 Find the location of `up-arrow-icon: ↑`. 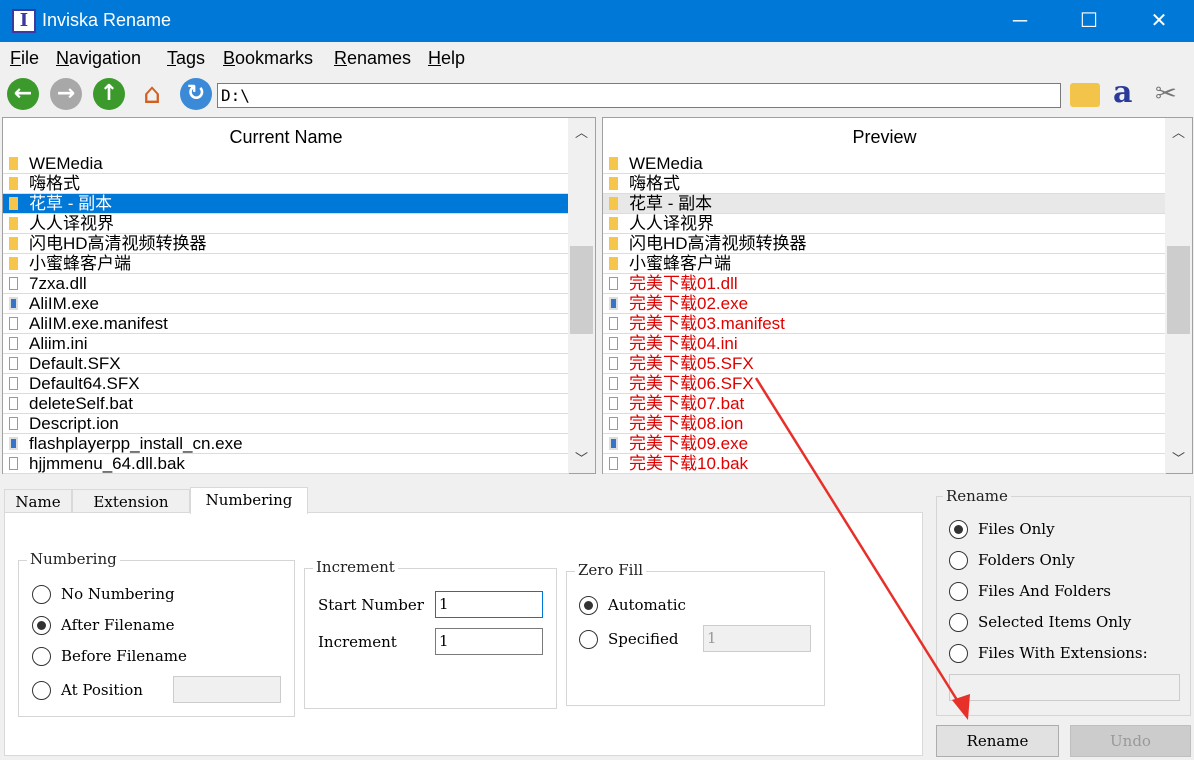

up-arrow-icon: ↑ is located at coordinates (109, 94).